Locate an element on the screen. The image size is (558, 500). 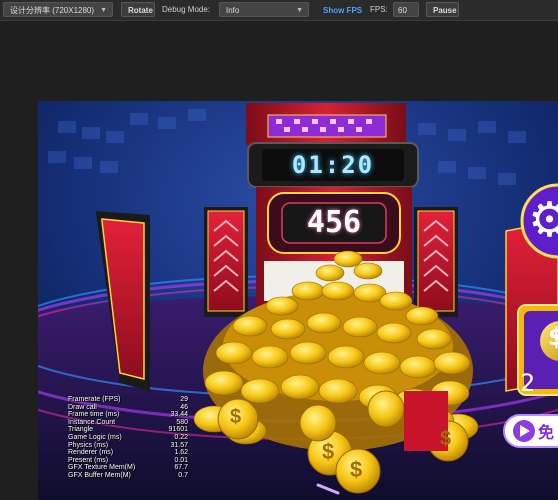
left-side-panel is located at coordinates (226, 262).